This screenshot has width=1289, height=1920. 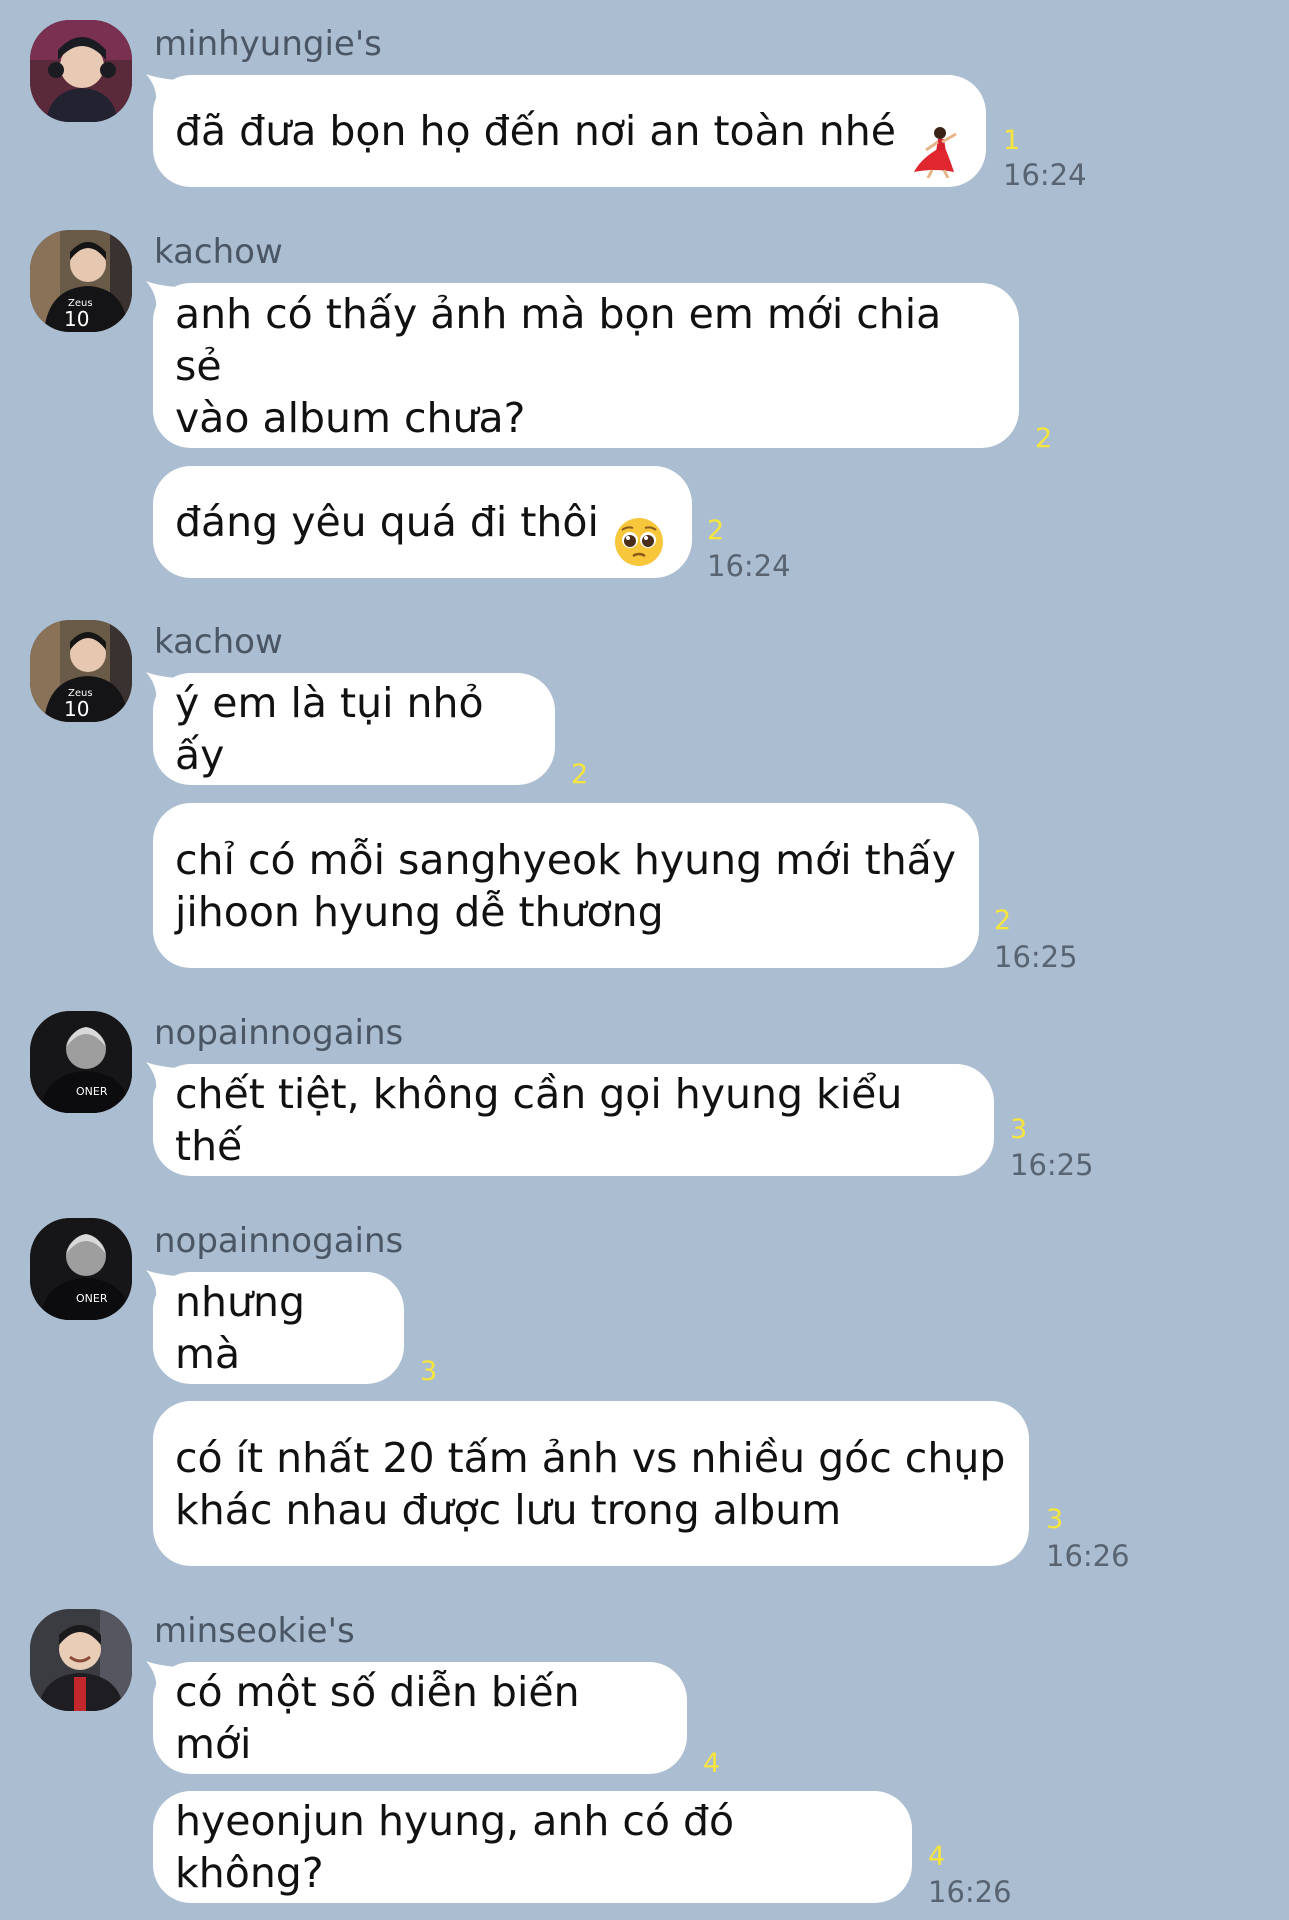 I want to click on message-text: đáng yêu quá đi thôi, so click(x=387, y=522).